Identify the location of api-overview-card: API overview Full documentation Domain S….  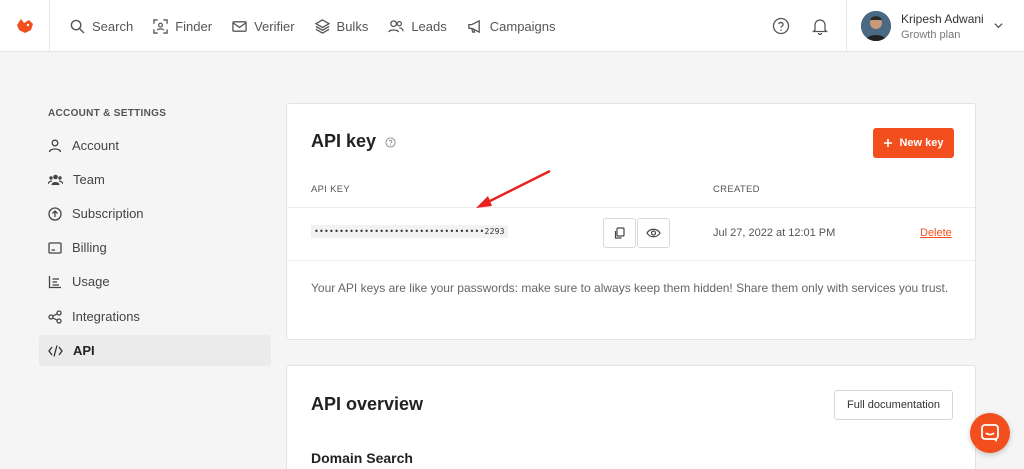
(631, 417).